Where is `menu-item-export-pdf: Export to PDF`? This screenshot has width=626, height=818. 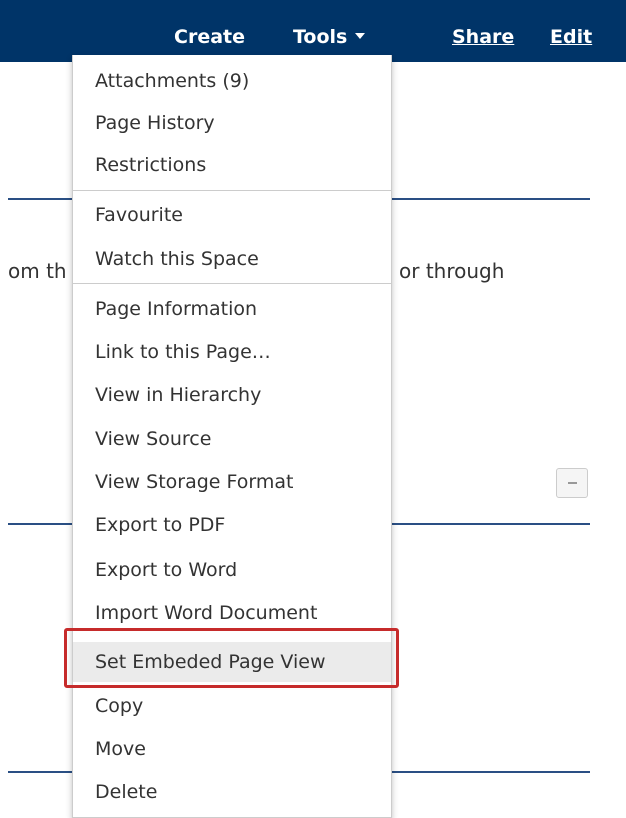
menu-item-export-pdf: Export to PDF is located at coordinates (232, 525).